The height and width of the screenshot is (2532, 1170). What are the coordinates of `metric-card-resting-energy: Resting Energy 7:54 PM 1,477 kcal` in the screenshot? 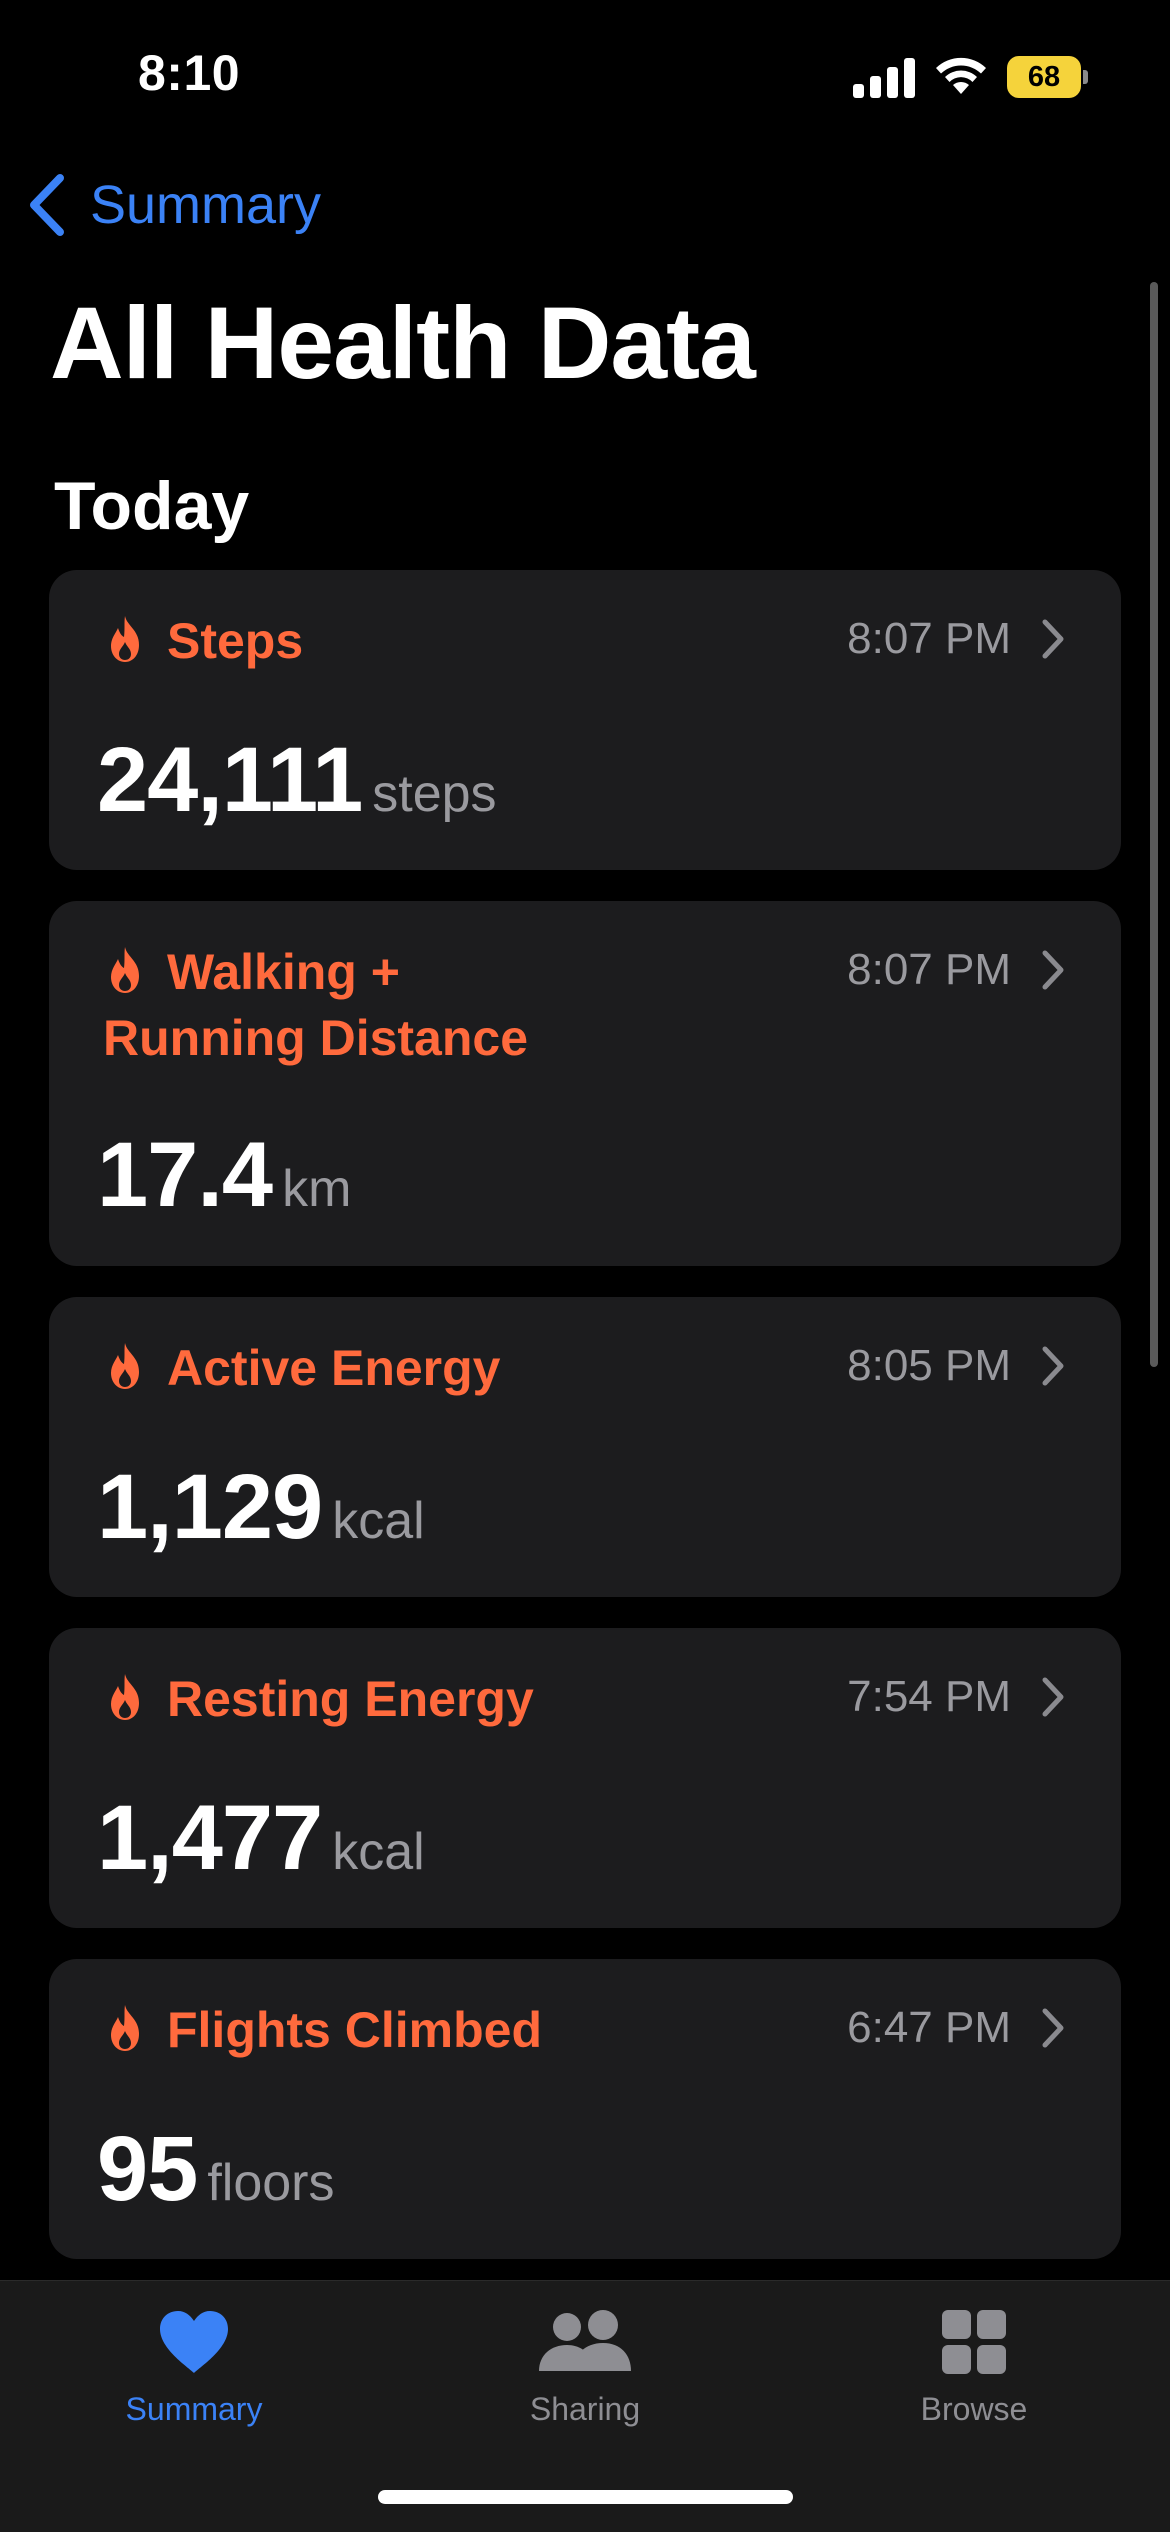 It's located at (585, 1778).